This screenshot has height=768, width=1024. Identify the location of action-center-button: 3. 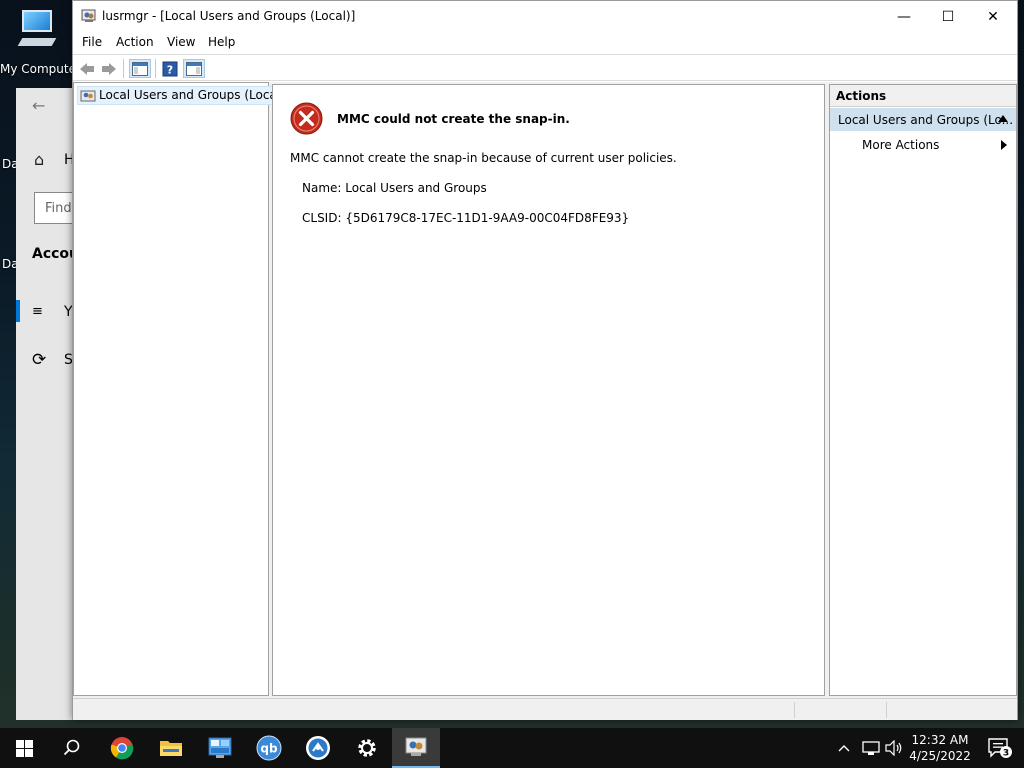
(1000, 748).